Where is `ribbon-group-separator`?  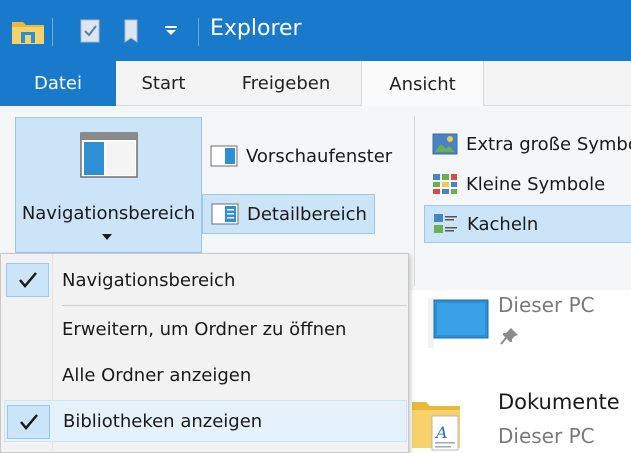 ribbon-group-separator is located at coordinates (414, 201).